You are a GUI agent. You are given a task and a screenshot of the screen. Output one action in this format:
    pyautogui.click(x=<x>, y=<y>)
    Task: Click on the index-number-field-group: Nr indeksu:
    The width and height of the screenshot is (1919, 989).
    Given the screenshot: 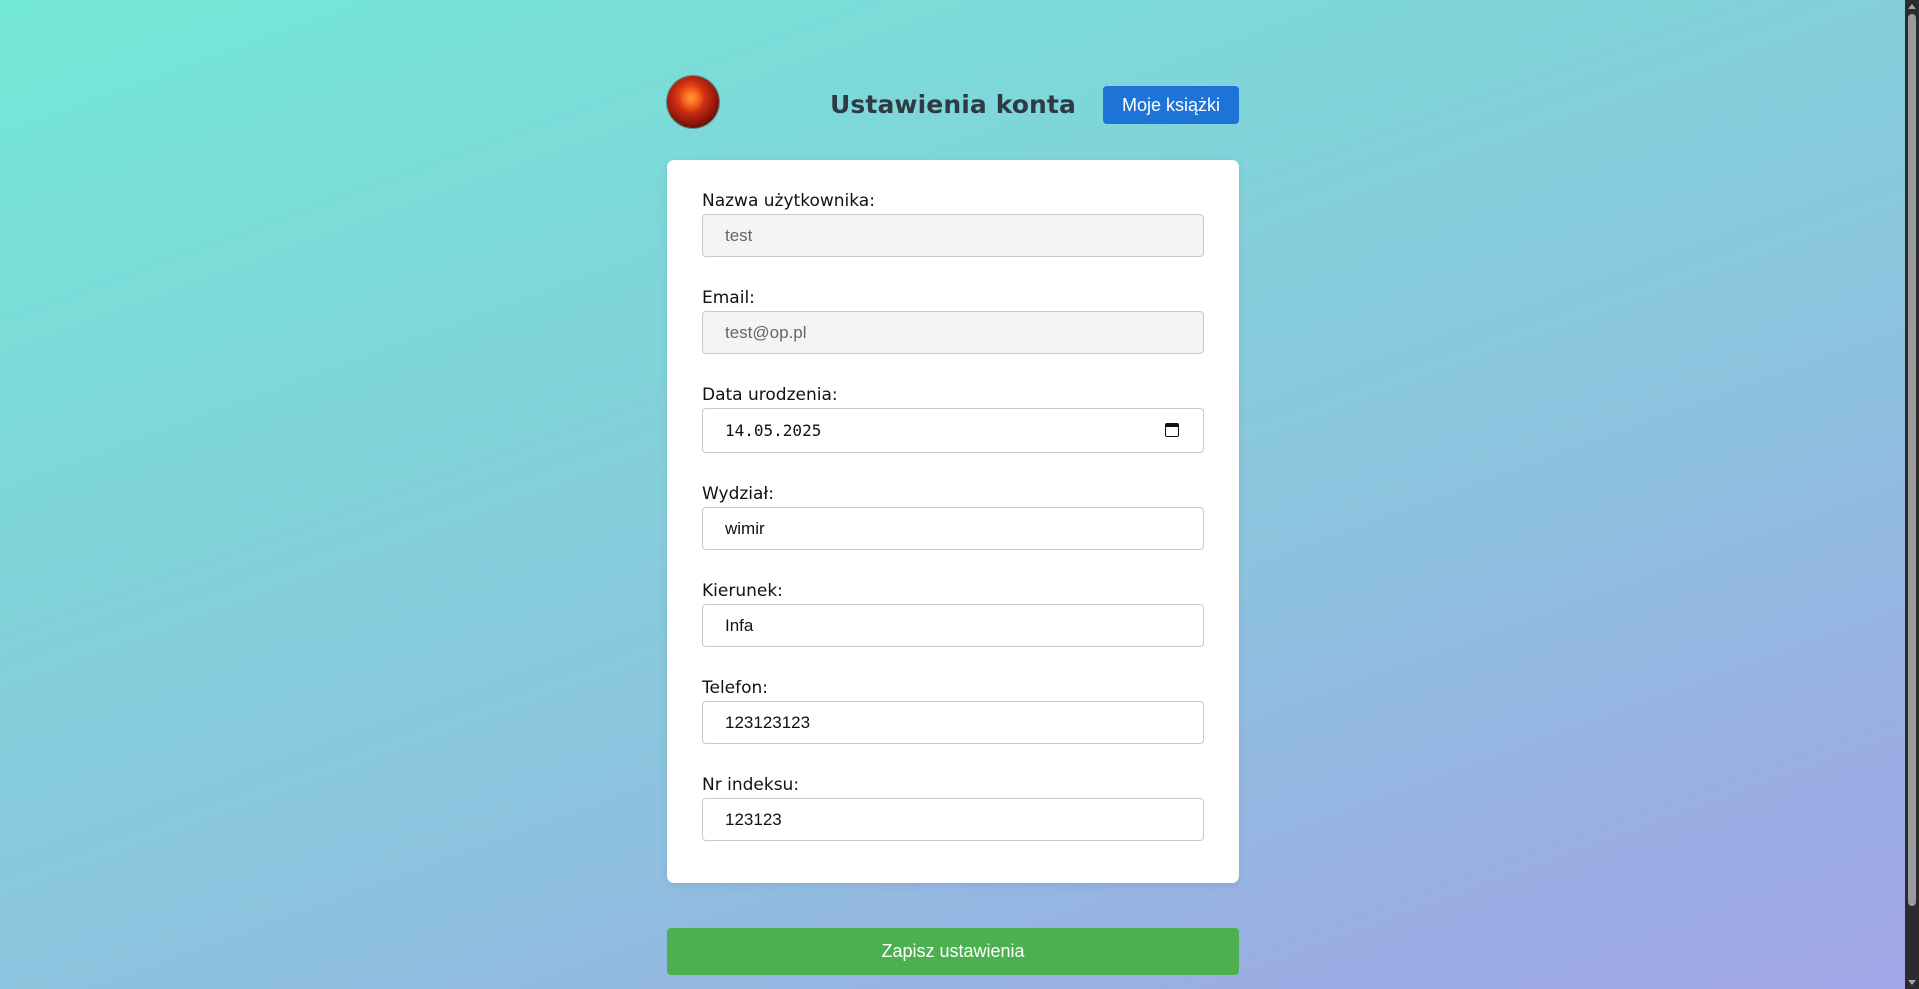 What is the action you would take?
    pyautogui.click(x=953, y=808)
    